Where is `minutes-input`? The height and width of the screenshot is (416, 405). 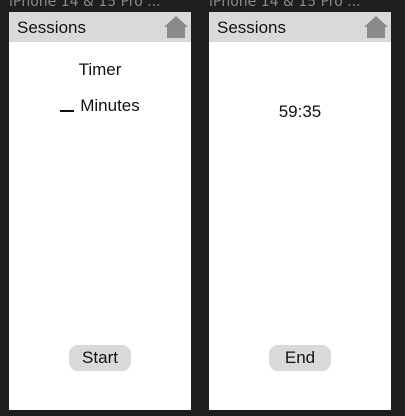
minutes-input is located at coordinates (67, 104).